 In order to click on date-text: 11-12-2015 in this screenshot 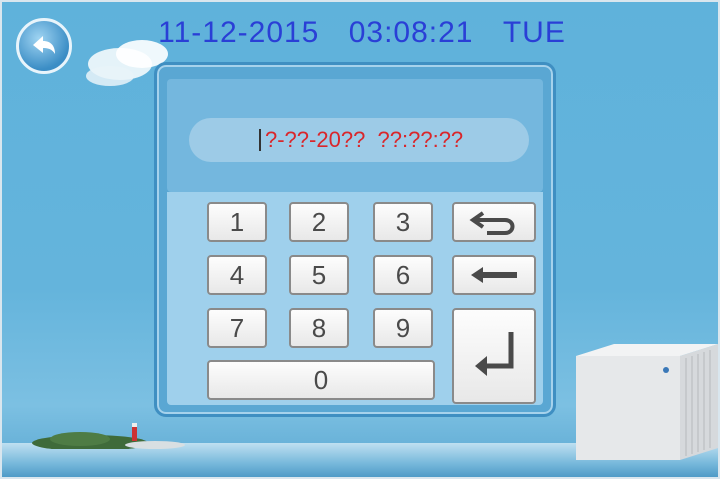, I will do `click(239, 32)`.